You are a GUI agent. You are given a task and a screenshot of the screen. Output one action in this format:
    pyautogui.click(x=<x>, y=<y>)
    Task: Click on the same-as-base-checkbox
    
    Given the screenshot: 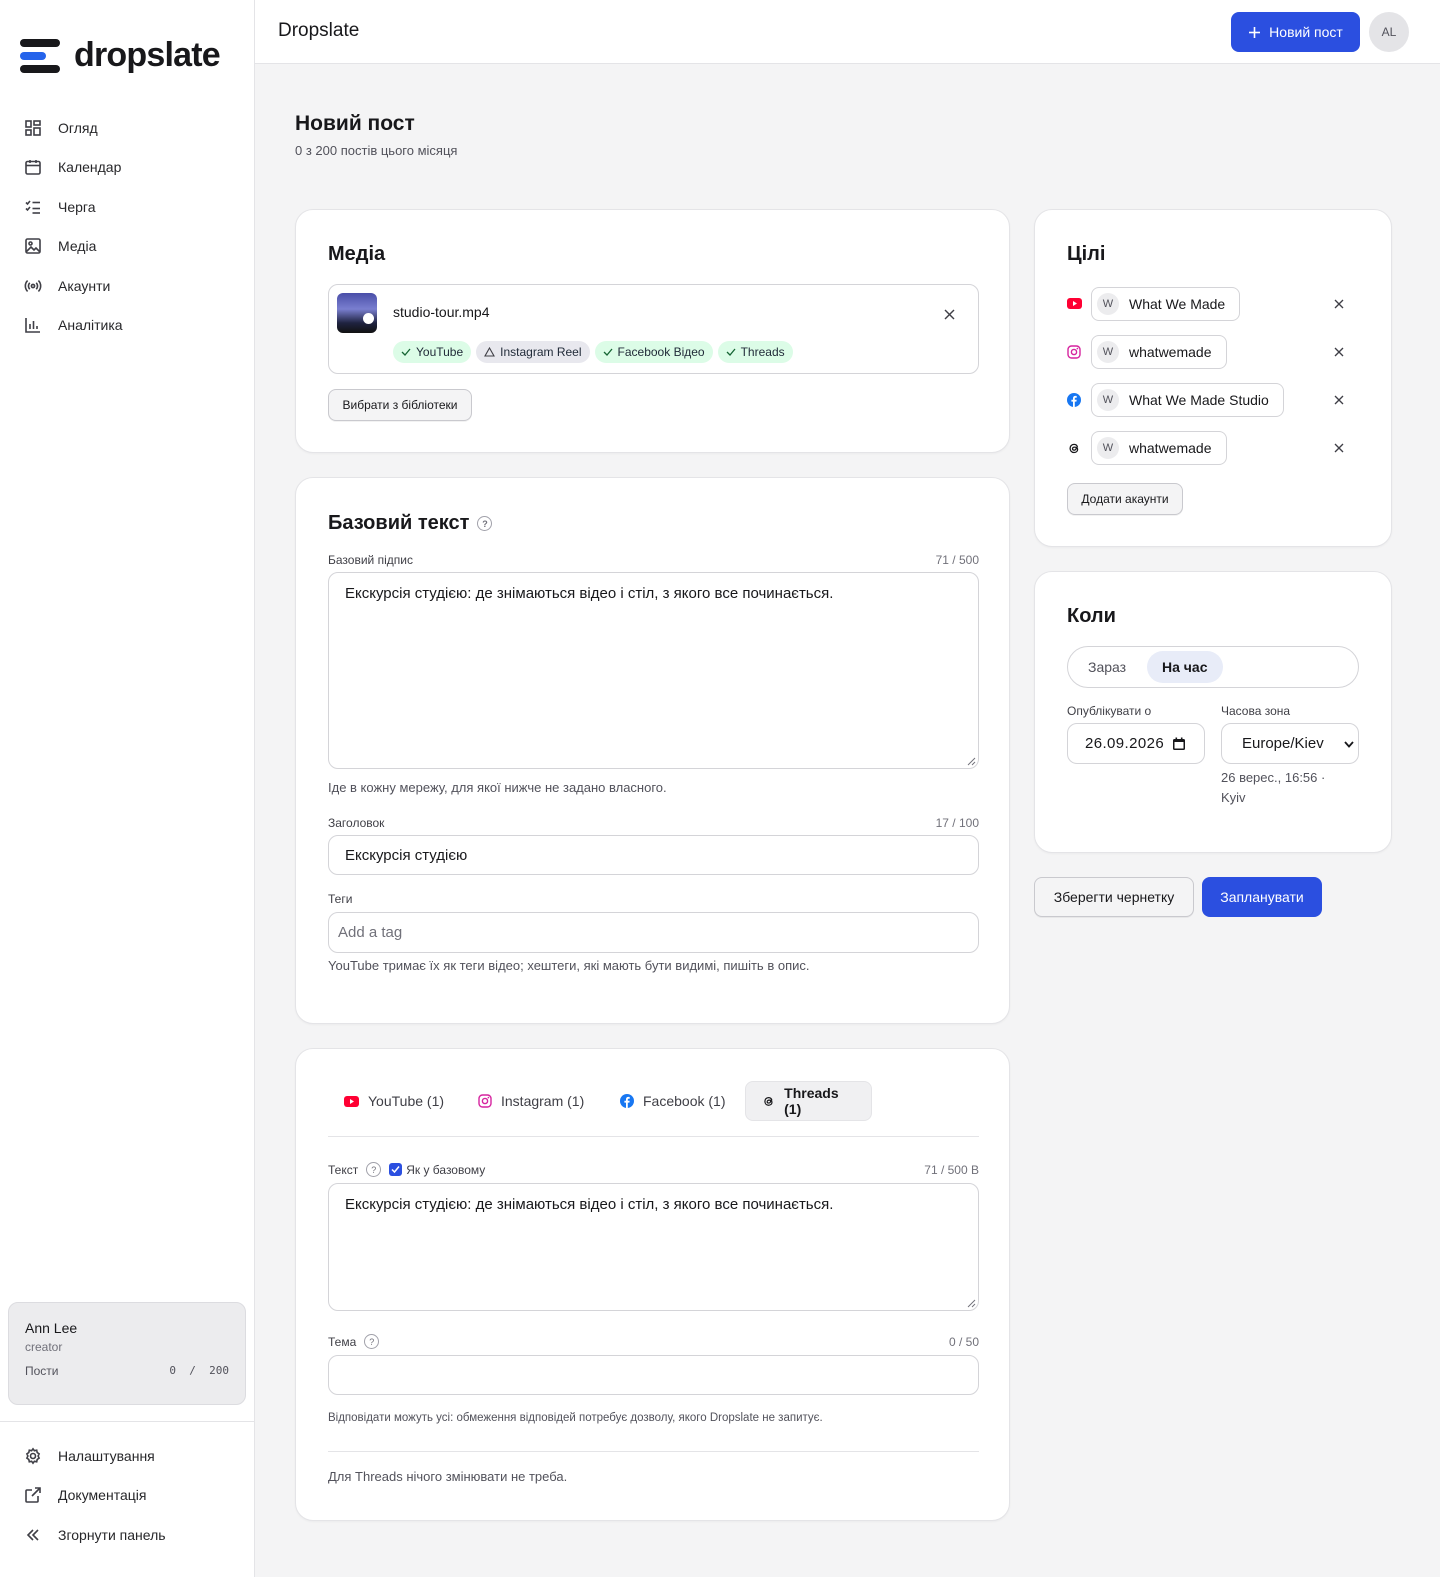 What is the action you would take?
    pyautogui.click(x=396, y=1169)
    